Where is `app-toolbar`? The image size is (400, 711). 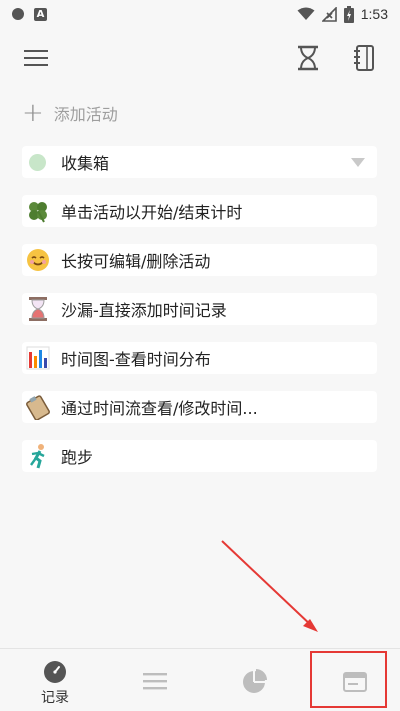
app-toolbar is located at coordinates (200, 58).